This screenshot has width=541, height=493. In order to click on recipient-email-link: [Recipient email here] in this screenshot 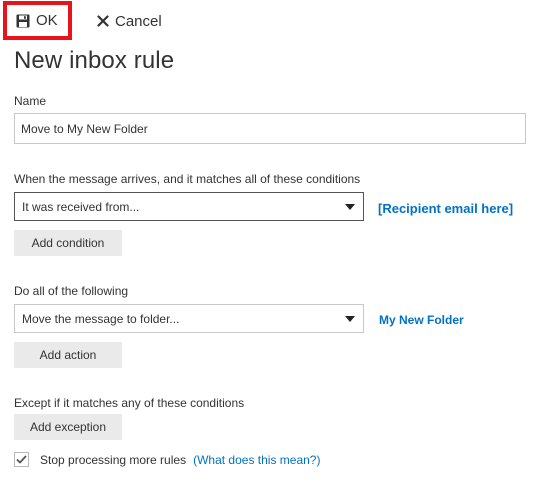, I will do `click(445, 208)`.